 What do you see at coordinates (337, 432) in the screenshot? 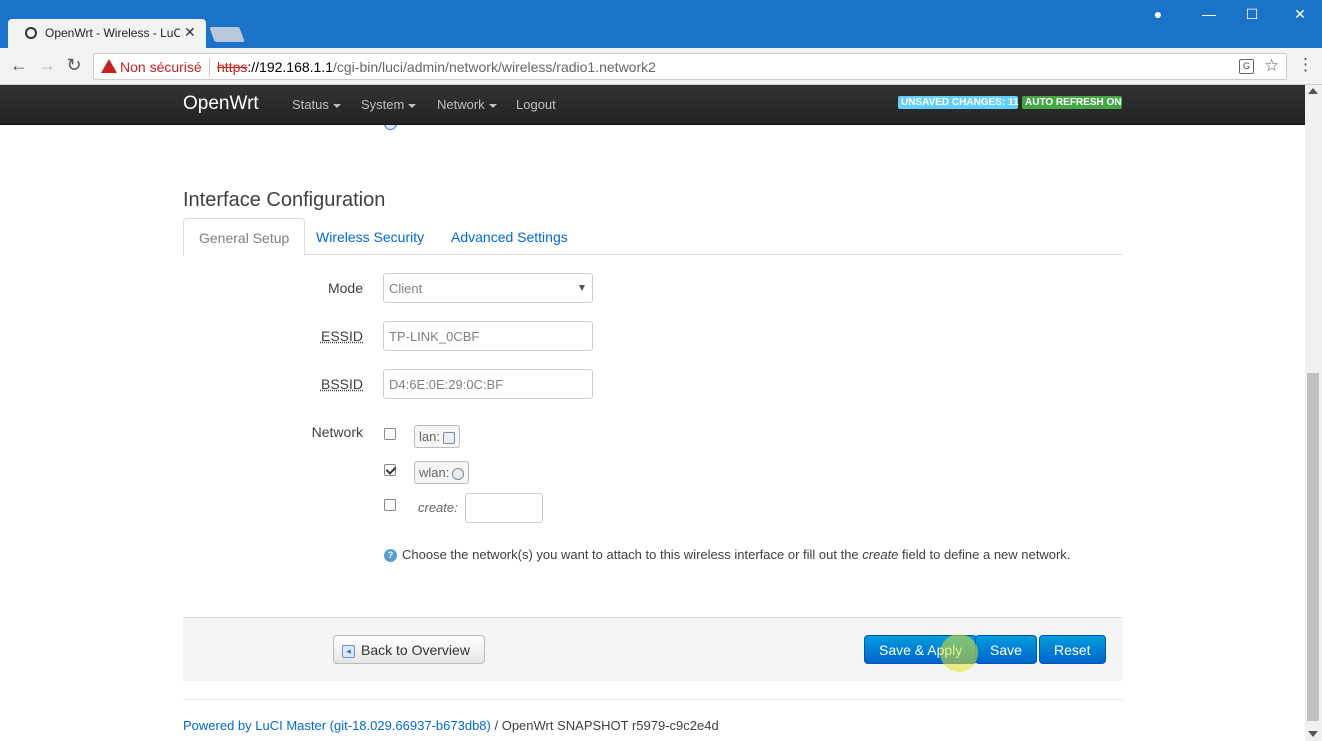
I see `network-label: Network` at bounding box center [337, 432].